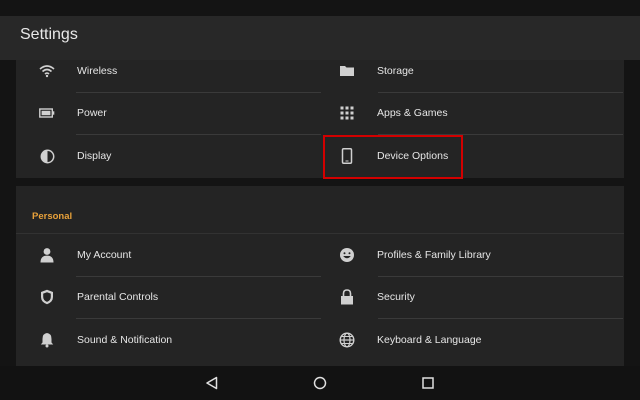 The image size is (640, 400). I want to click on back-triangle-icon, so click(212, 383).